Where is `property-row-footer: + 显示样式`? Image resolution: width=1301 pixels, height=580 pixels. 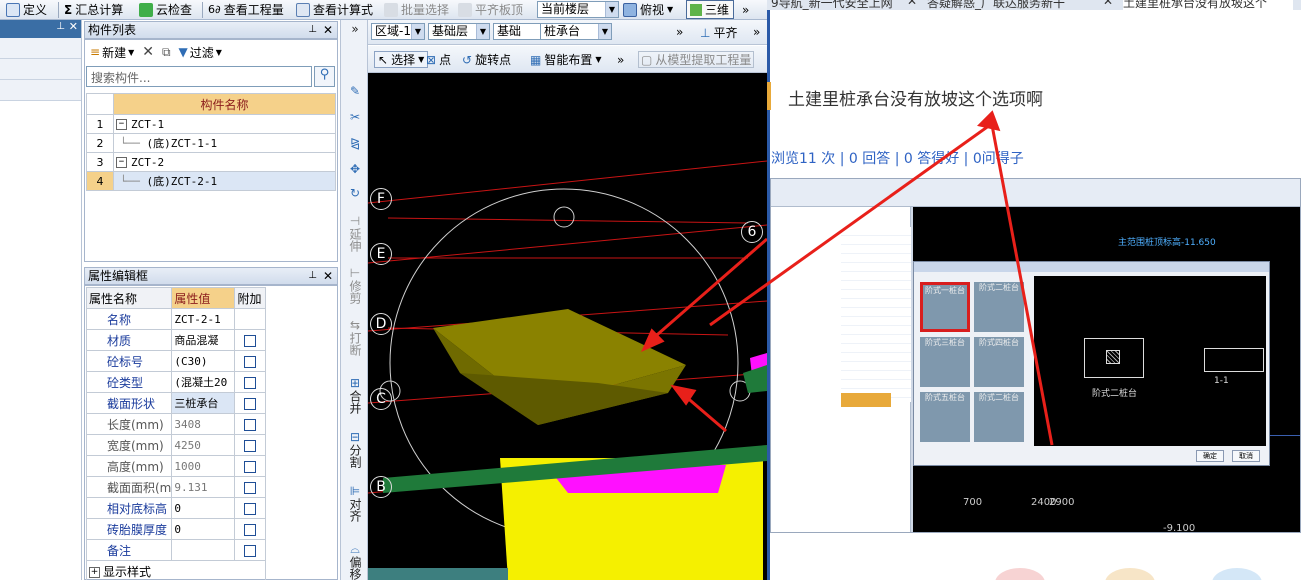
property-row-footer: + 显示样式 is located at coordinates (176, 570).